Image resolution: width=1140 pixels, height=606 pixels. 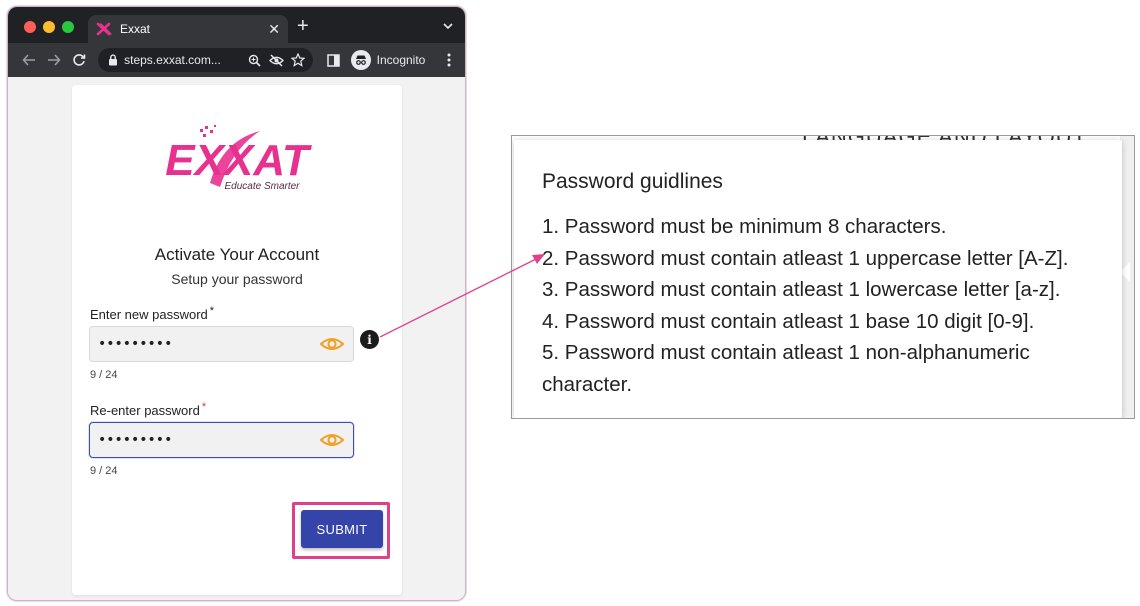 What do you see at coordinates (254, 60) in the screenshot?
I see `zoom-icon` at bounding box center [254, 60].